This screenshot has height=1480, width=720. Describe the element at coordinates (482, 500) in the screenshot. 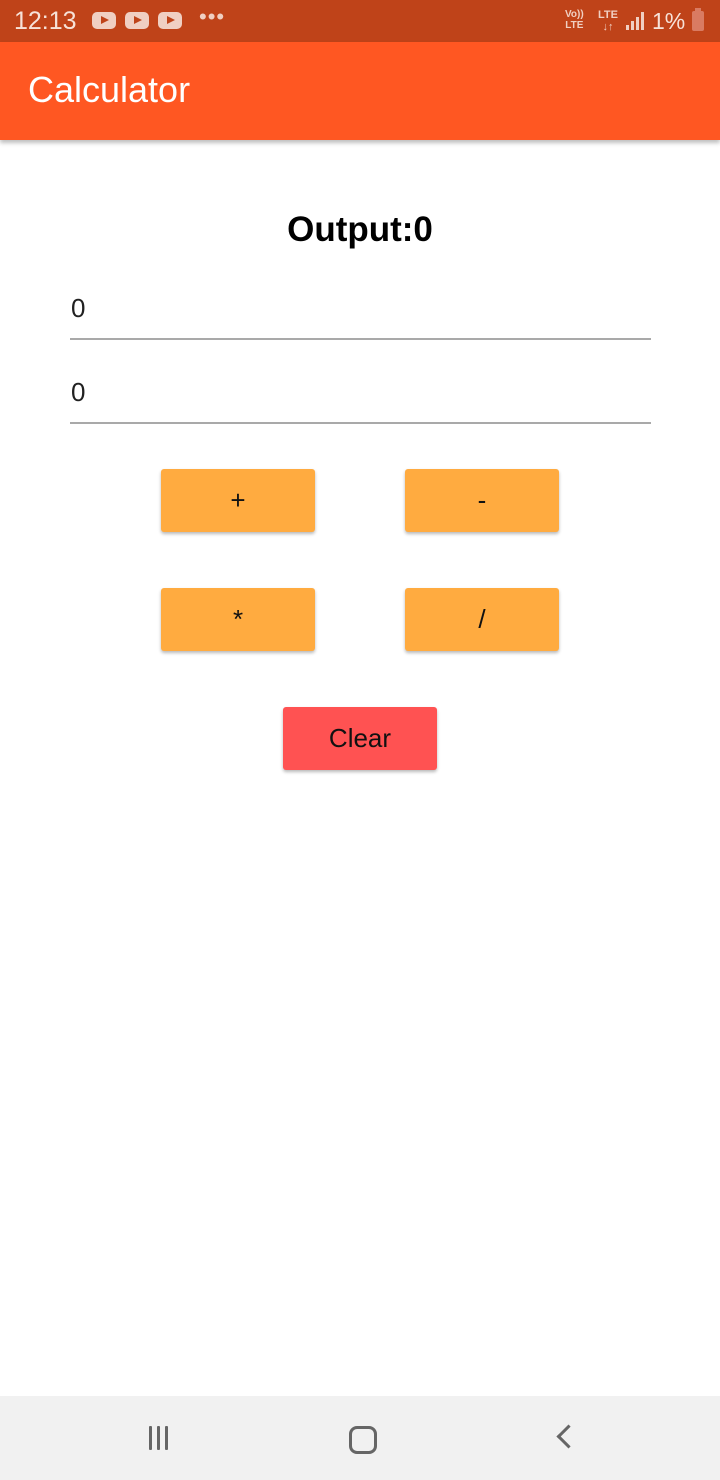

I see `subtract-button: -` at that location.